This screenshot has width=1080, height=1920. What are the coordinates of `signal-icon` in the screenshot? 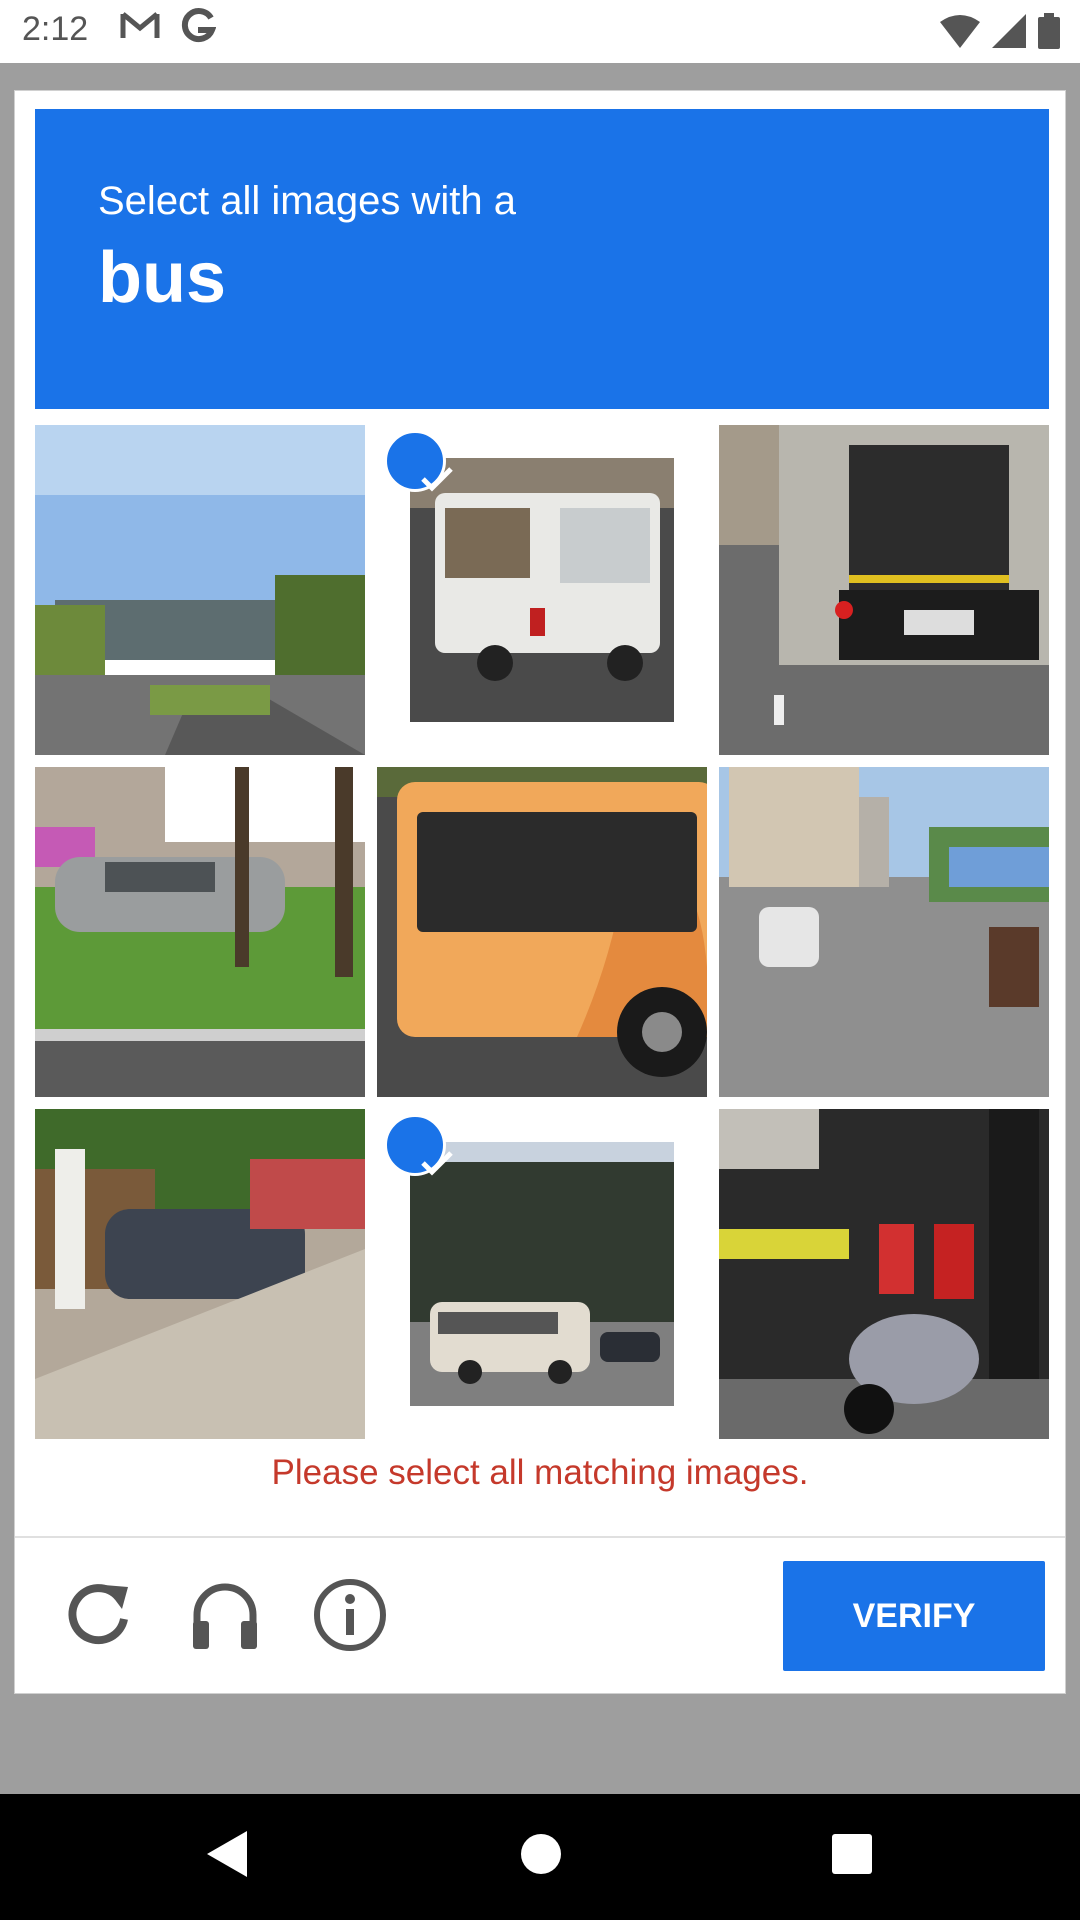 It's located at (1009, 31).